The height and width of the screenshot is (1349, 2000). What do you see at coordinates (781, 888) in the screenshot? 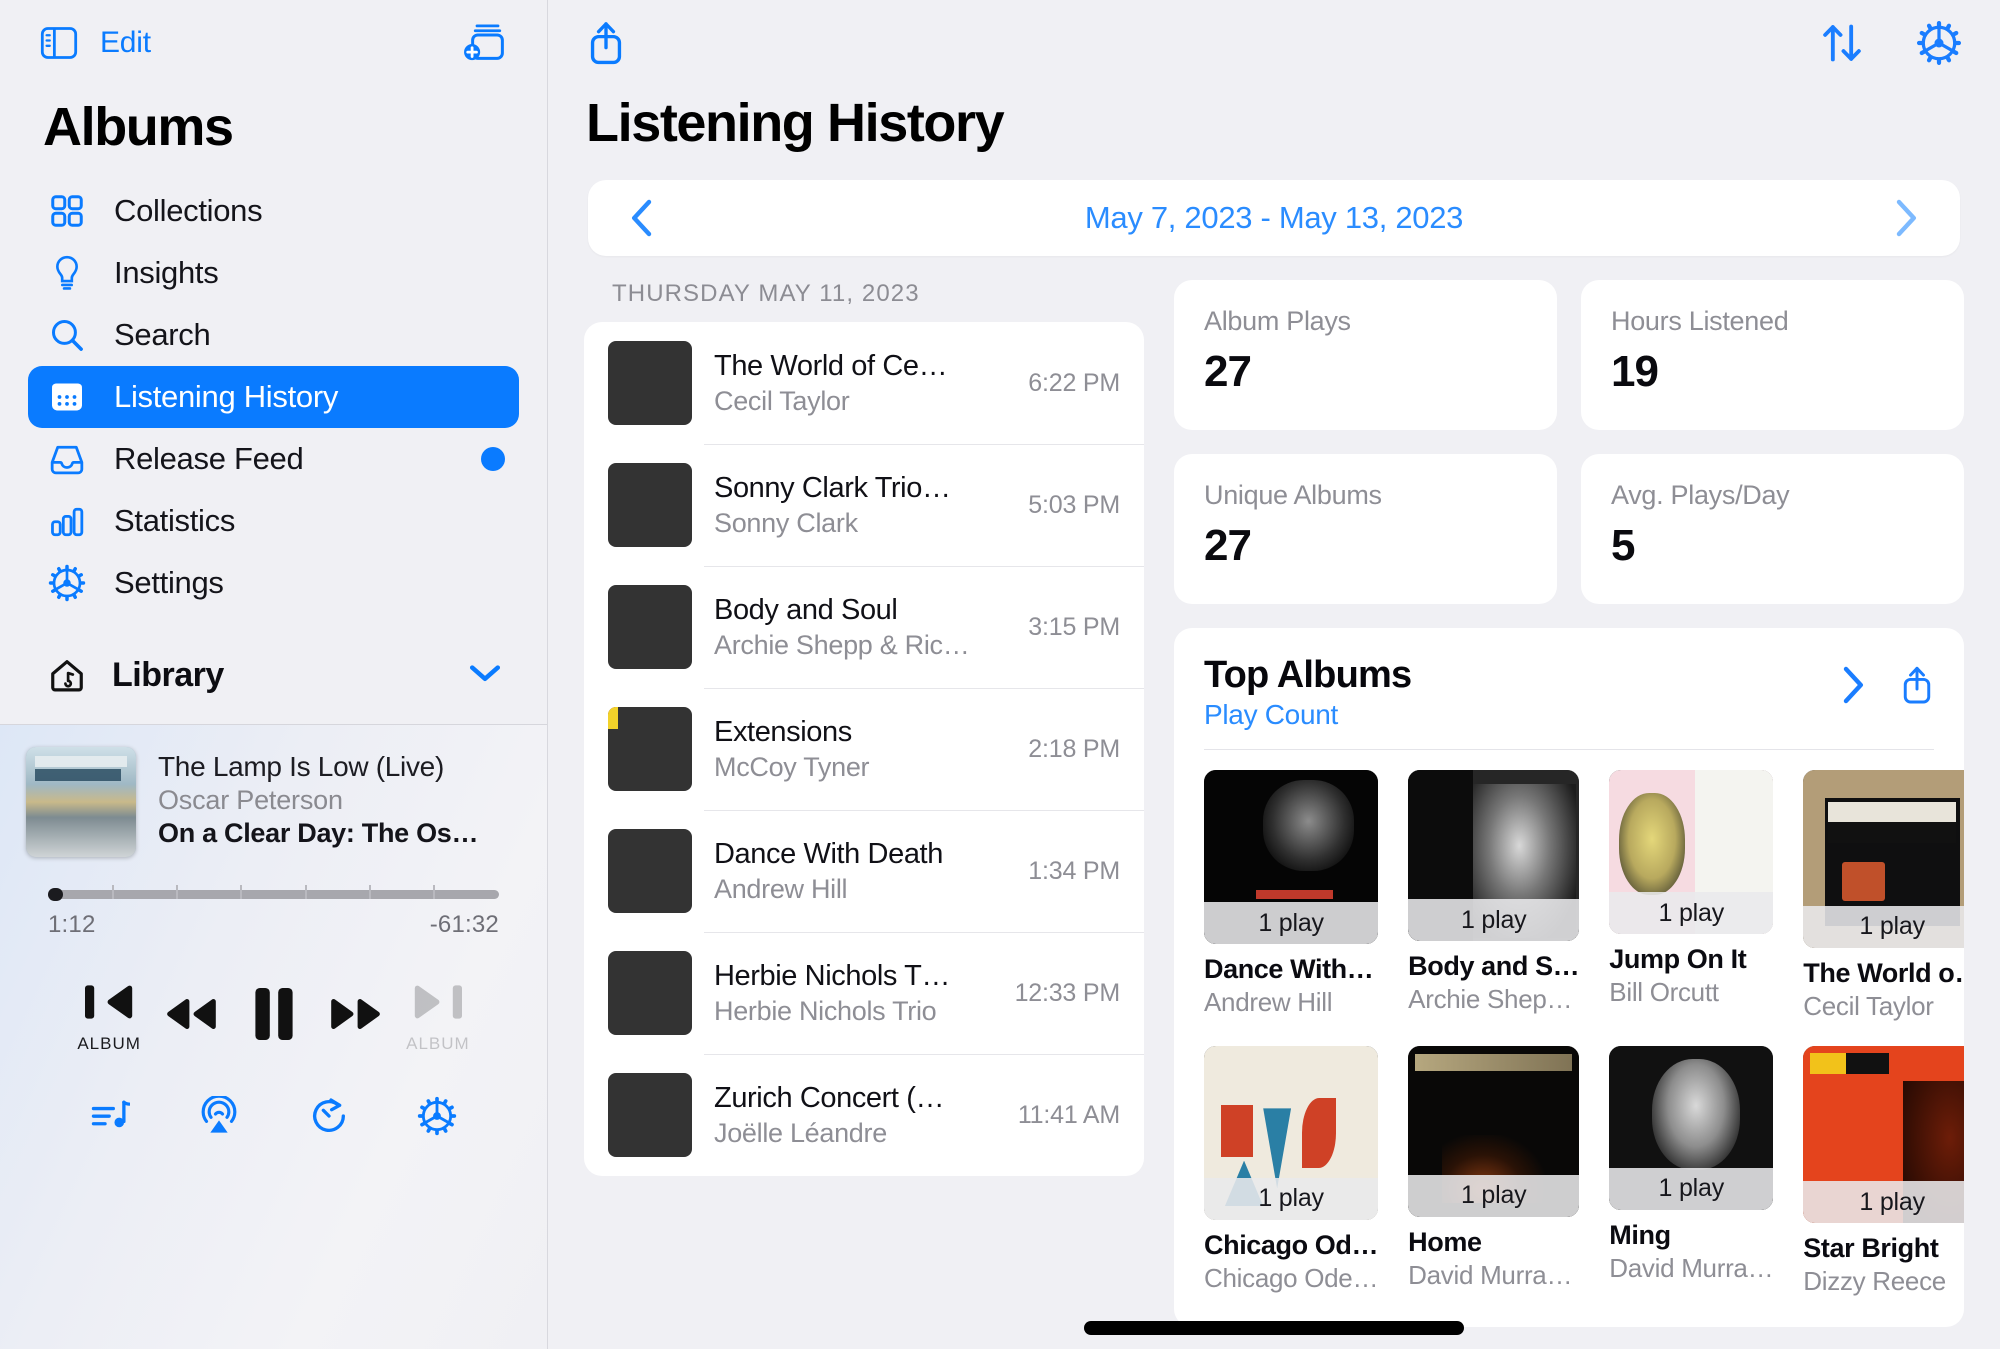
I see `album-artist: Andrew Hill` at bounding box center [781, 888].